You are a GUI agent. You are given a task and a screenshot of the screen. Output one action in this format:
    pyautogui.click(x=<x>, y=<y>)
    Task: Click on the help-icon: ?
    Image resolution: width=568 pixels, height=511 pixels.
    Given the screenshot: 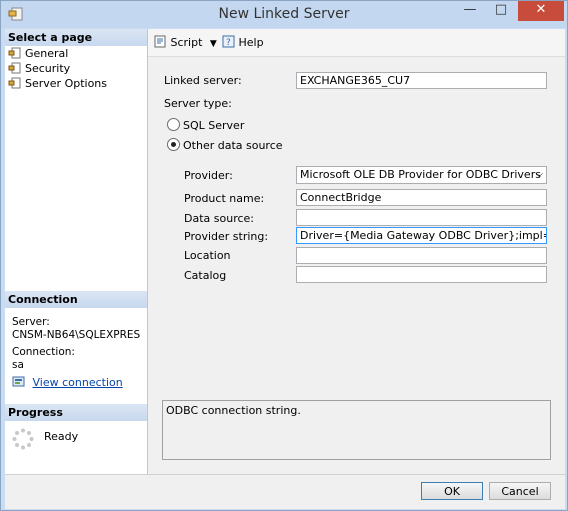 What is the action you would take?
    pyautogui.click(x=228, y=41)
    